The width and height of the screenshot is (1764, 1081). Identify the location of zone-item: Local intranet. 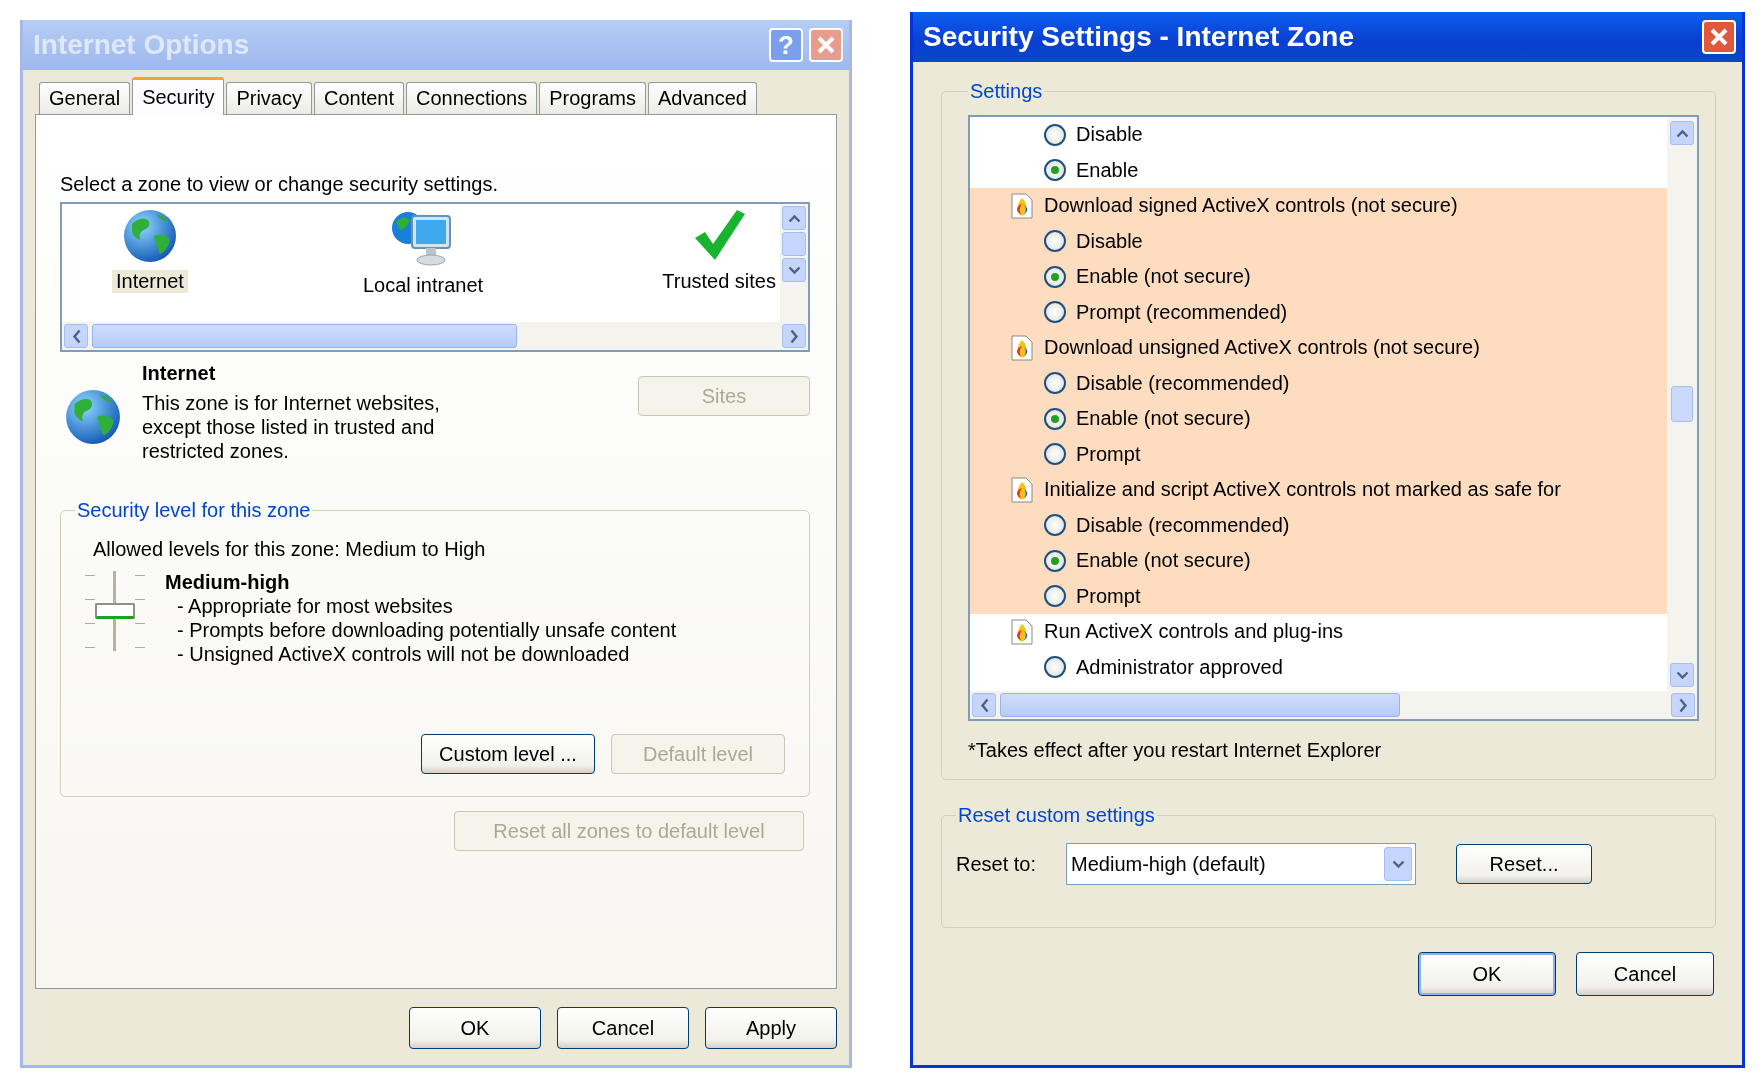
(423, 285).